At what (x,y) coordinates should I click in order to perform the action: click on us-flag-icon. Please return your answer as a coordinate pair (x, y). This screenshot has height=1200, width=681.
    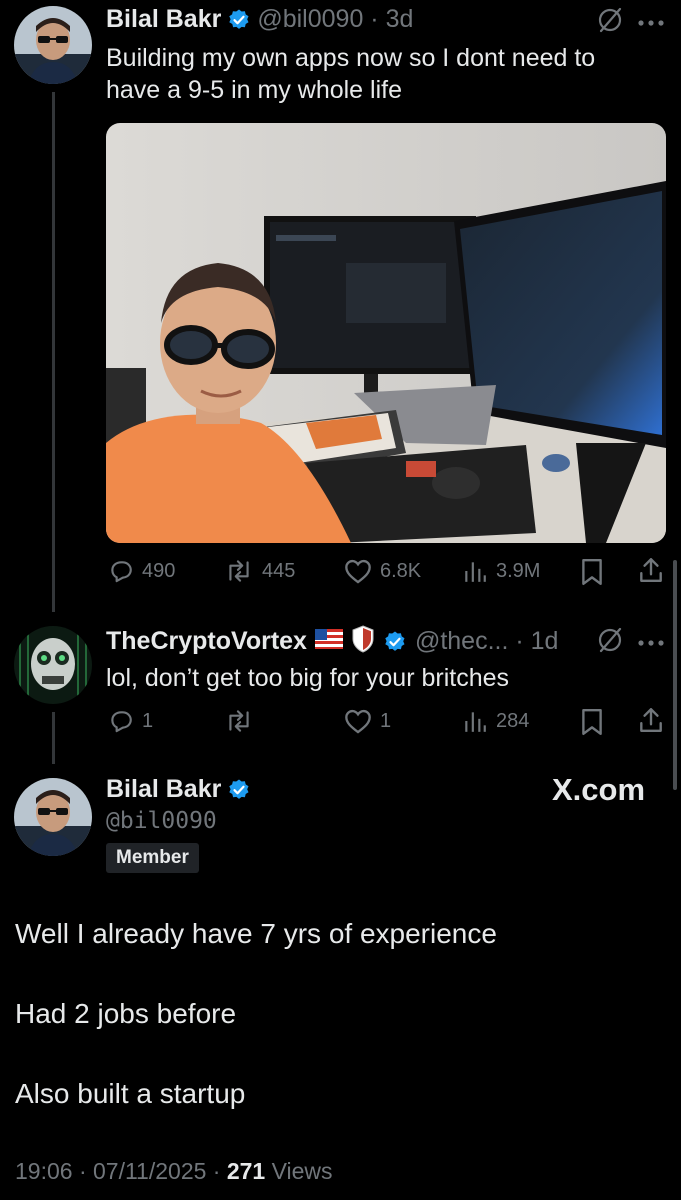
    Looking at the image, I should click on (328, 641).